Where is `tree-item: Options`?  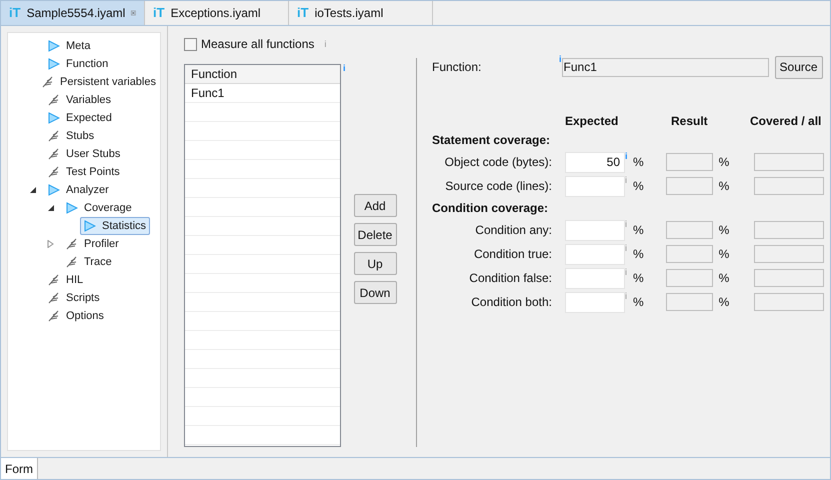 tree-item: Options is located at coordinates (76, 316).